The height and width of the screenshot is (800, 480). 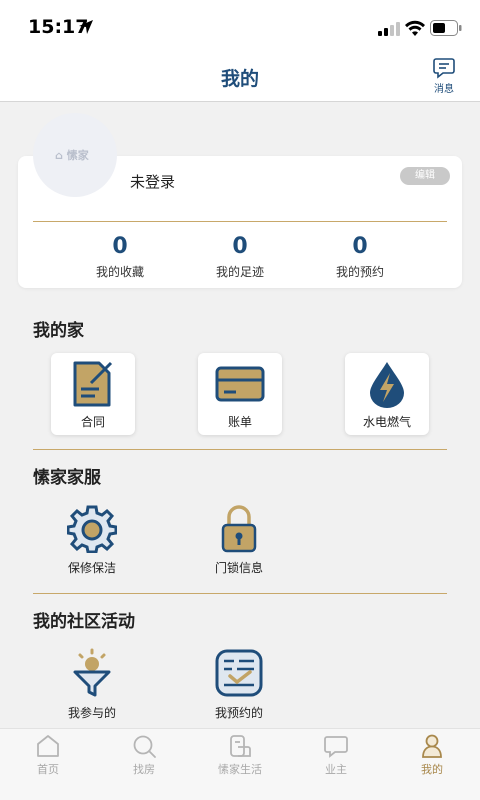 I want to click on avatar: ⌂ 愫家, so click(x=75, y=155).